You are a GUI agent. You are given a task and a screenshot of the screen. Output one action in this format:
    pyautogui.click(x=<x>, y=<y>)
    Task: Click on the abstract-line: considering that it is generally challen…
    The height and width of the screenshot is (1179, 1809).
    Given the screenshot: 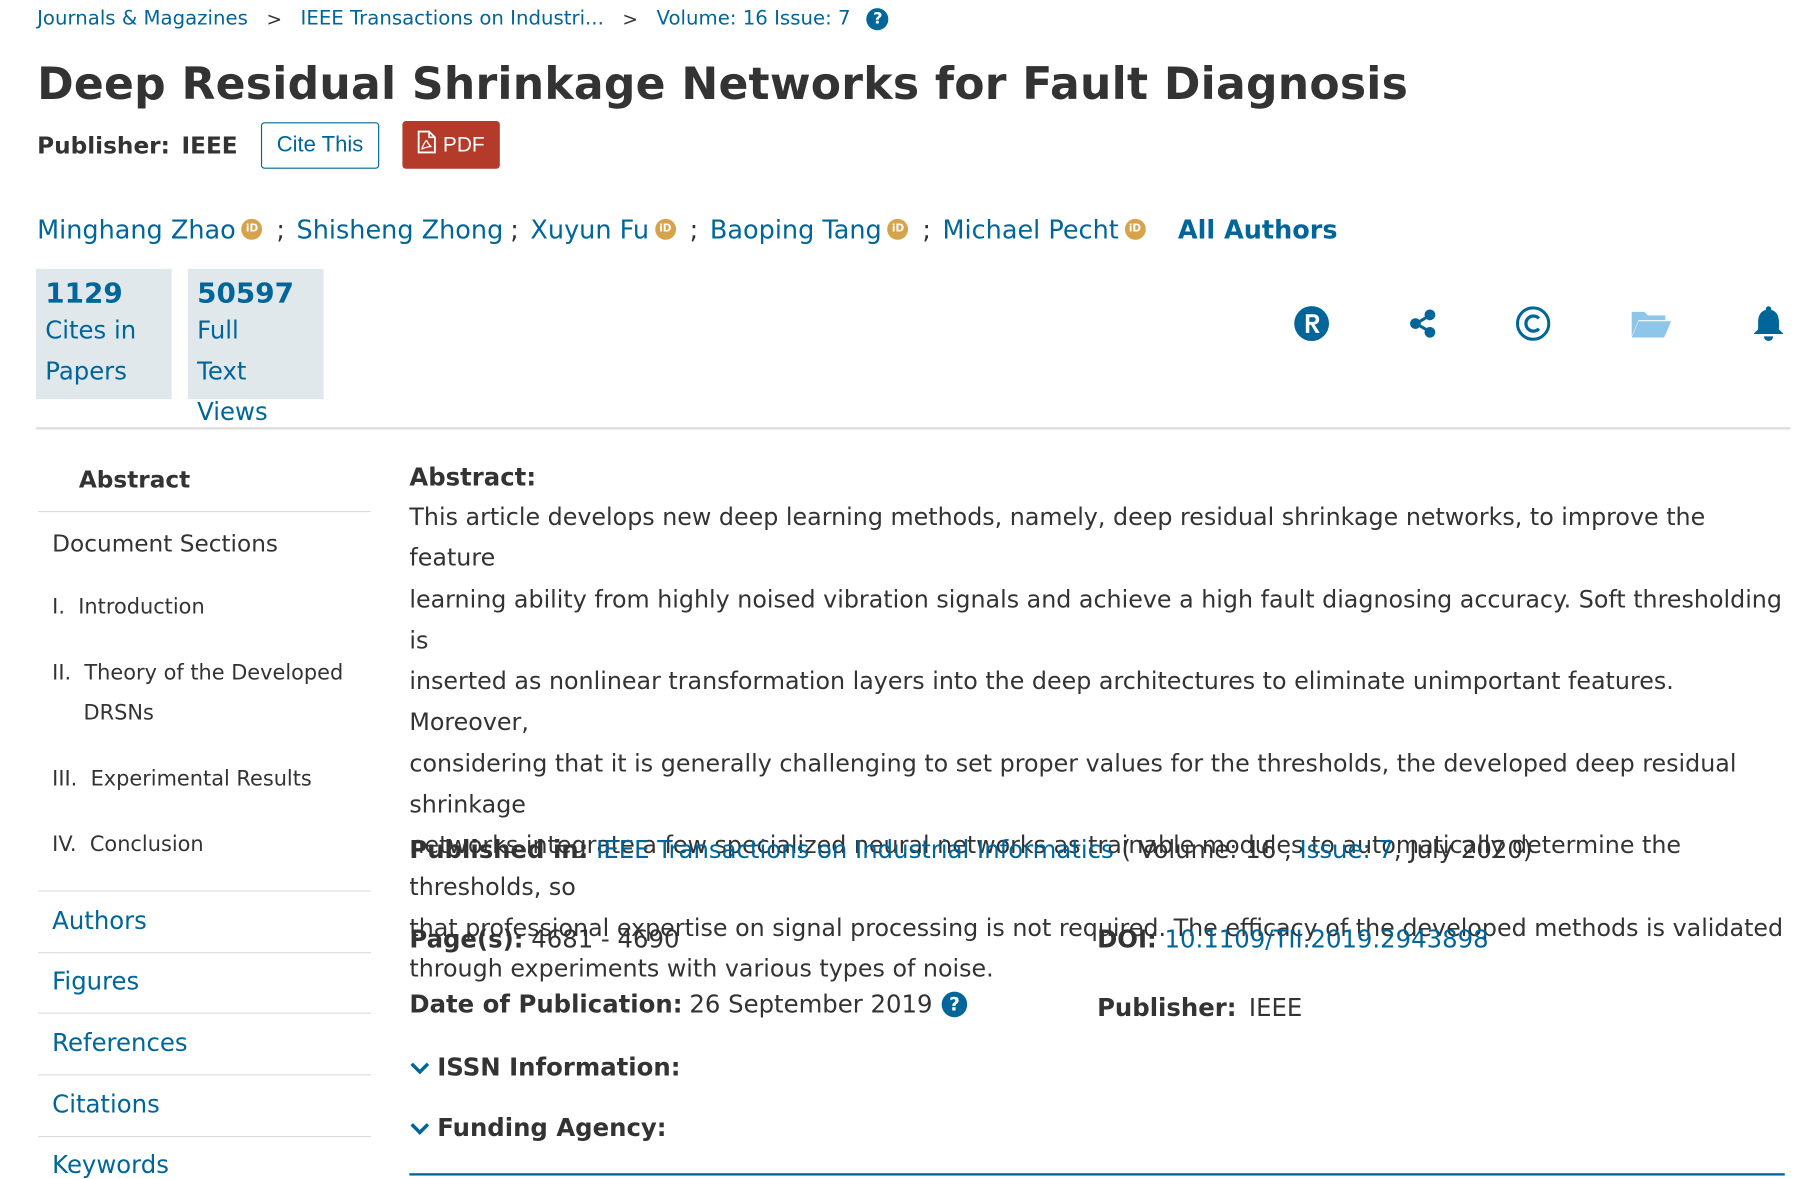 What is the action you would take?
    pyautogui.click(x=1073, y=784)
    